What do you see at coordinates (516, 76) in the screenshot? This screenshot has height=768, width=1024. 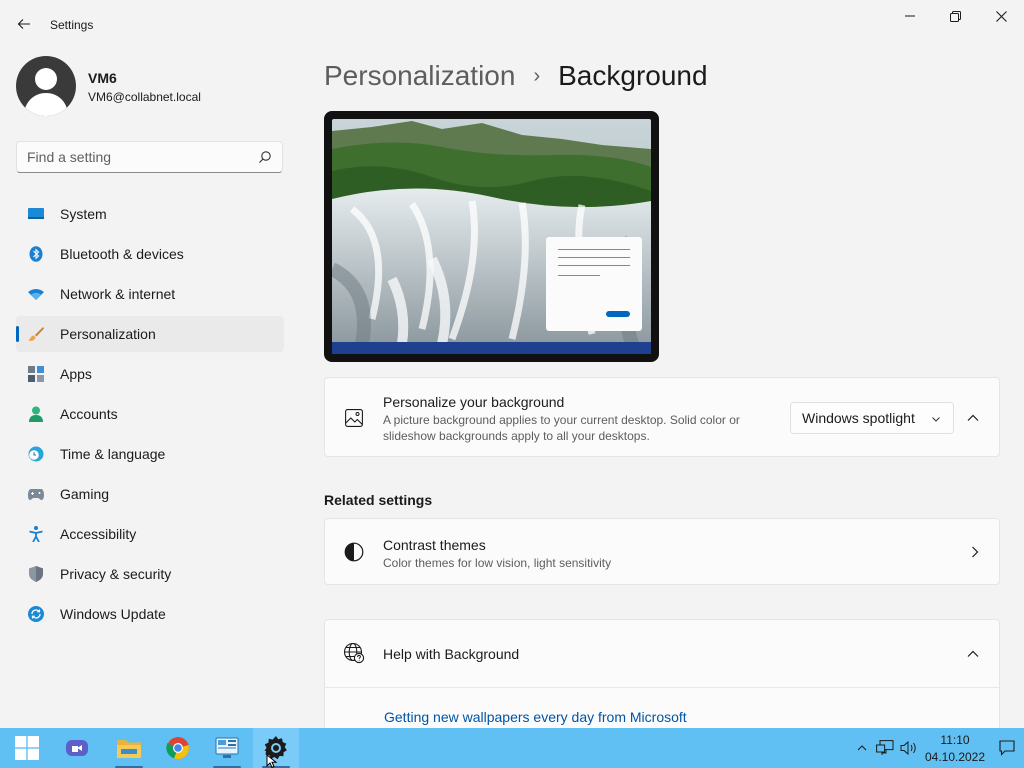 I see `breadcrumb: Personalization › Background` at bounding box center [516, 76].